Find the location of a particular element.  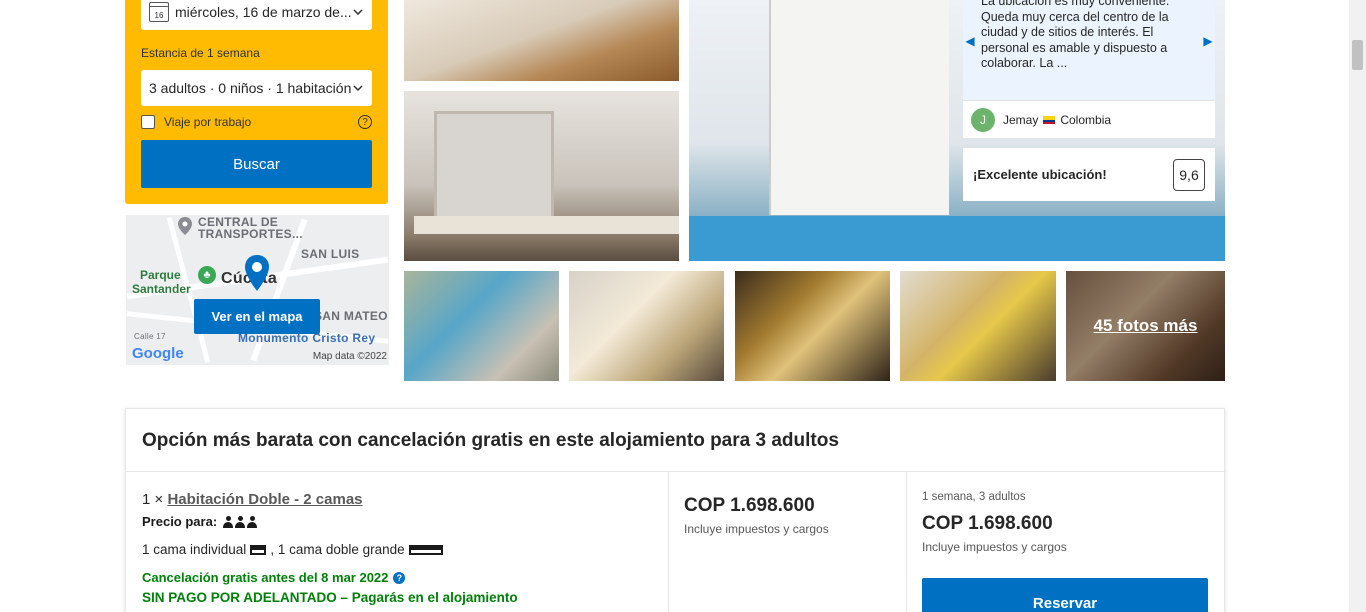

building is located at coordinates (859, 107).